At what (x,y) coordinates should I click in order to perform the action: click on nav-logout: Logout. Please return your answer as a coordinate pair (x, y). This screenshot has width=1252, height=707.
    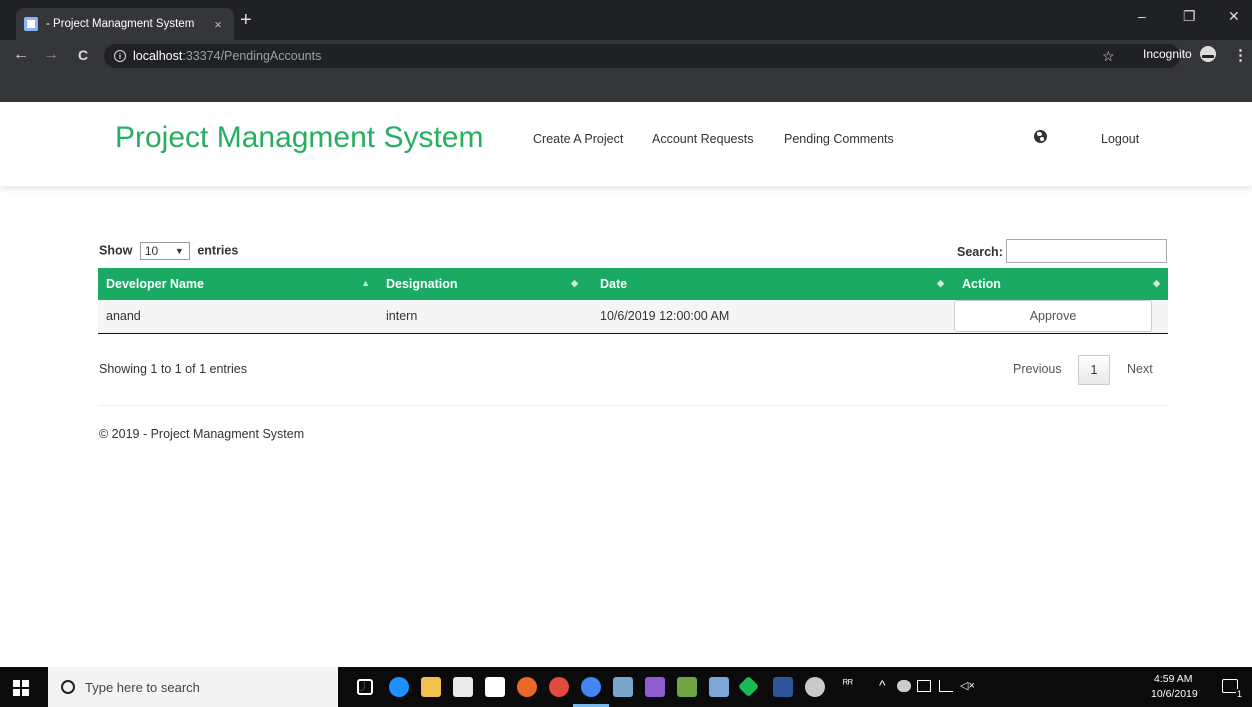
    Looking at the image, I should click on (1120, 139).